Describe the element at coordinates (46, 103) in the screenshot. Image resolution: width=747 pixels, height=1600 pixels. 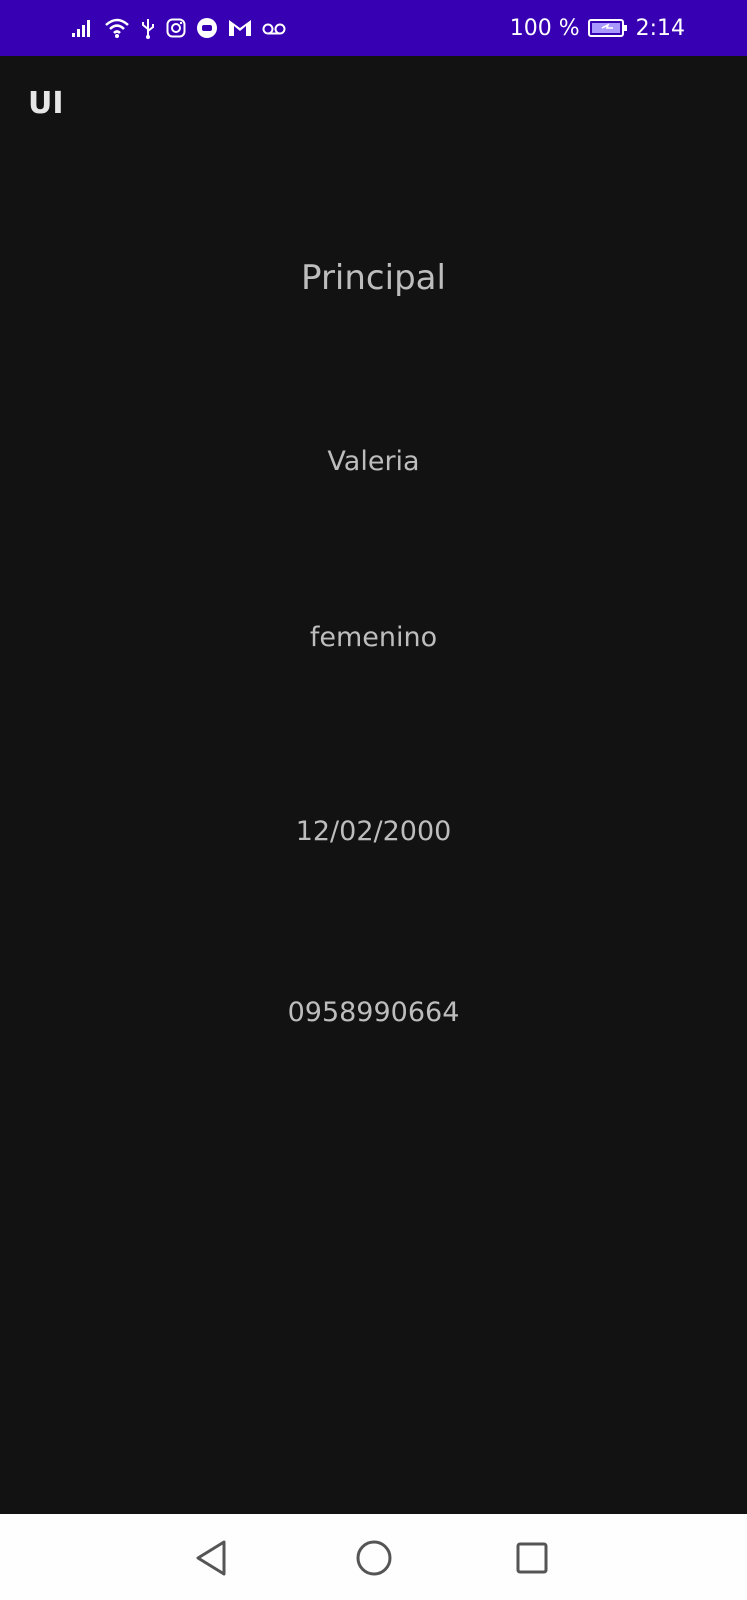
I see `app-title: UI` at that location.